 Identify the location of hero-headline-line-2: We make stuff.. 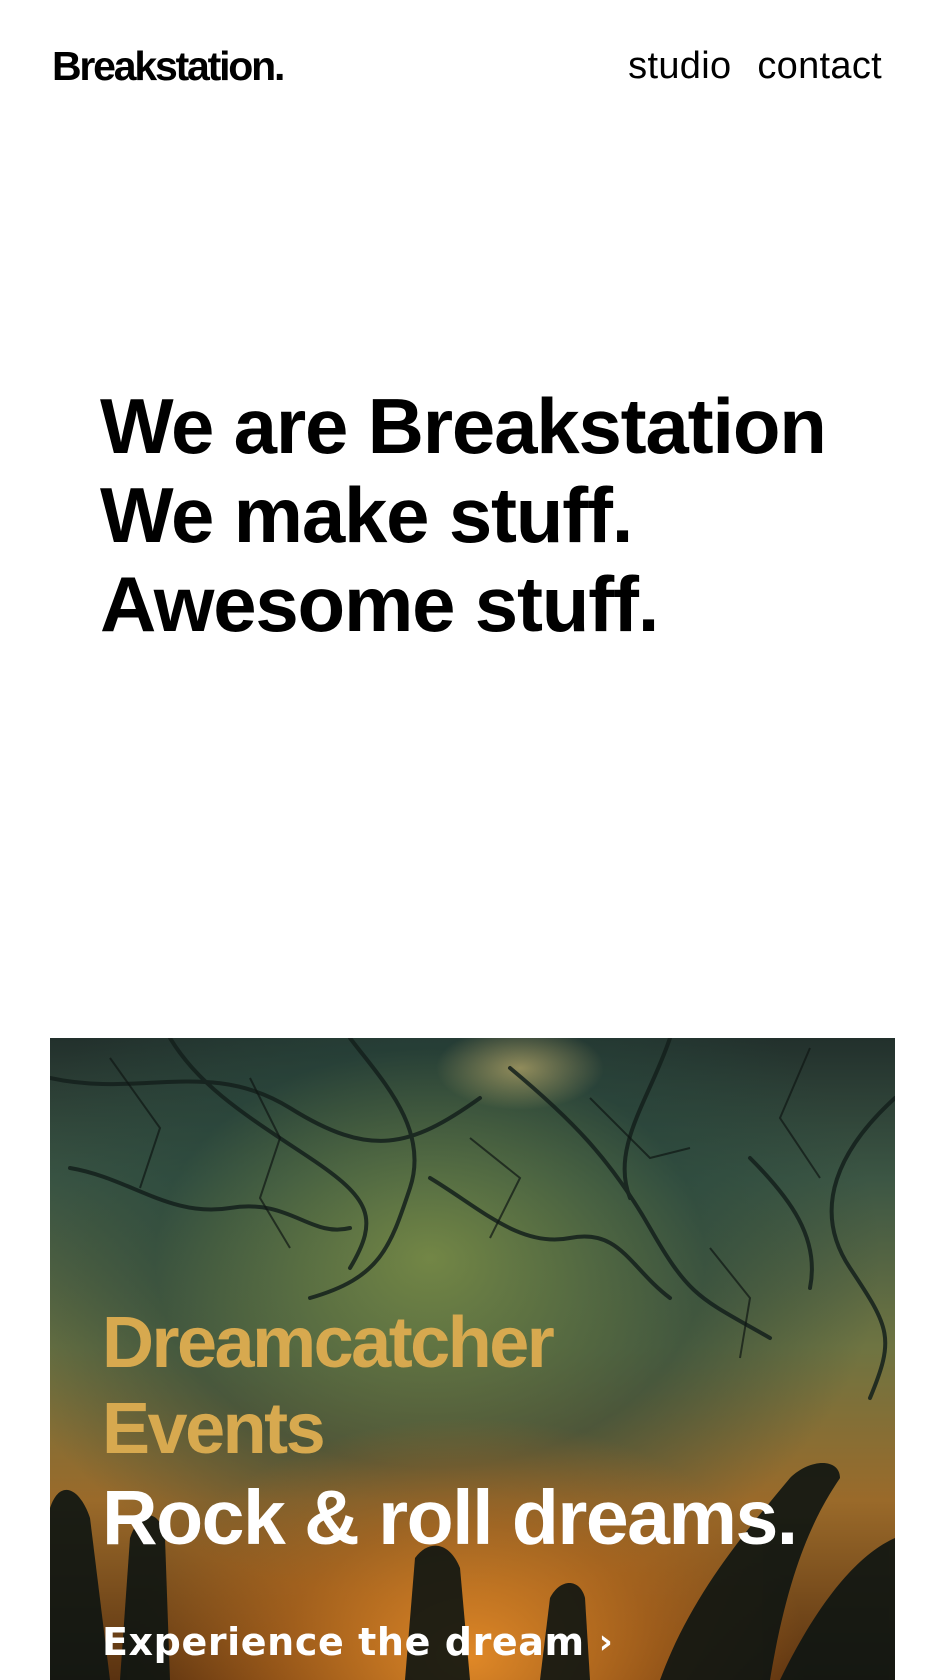
(366, 515).